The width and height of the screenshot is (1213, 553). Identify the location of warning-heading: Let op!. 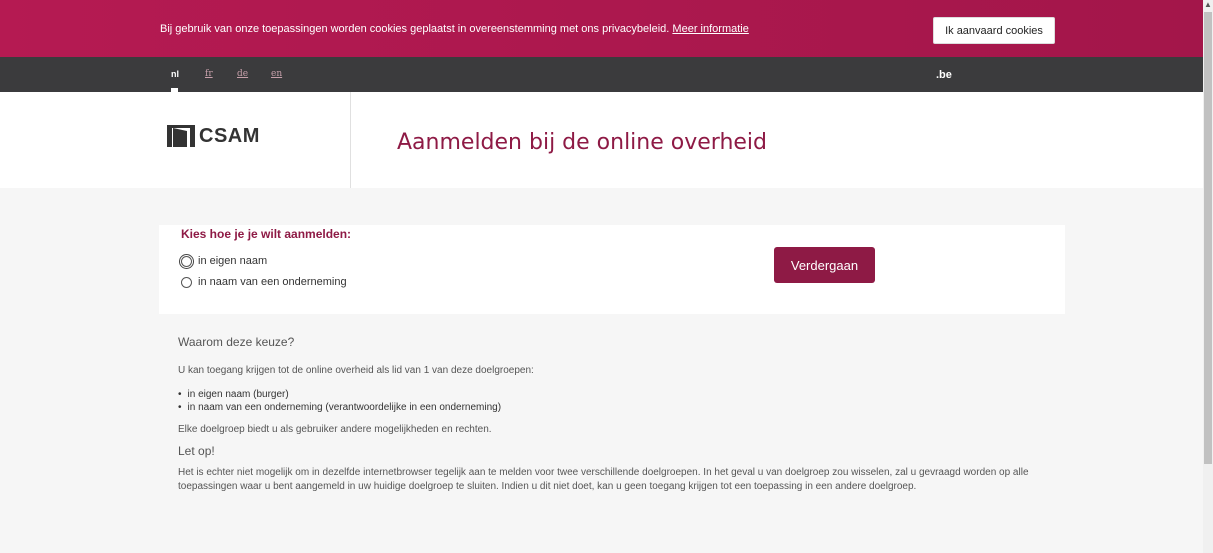
(196, 451).